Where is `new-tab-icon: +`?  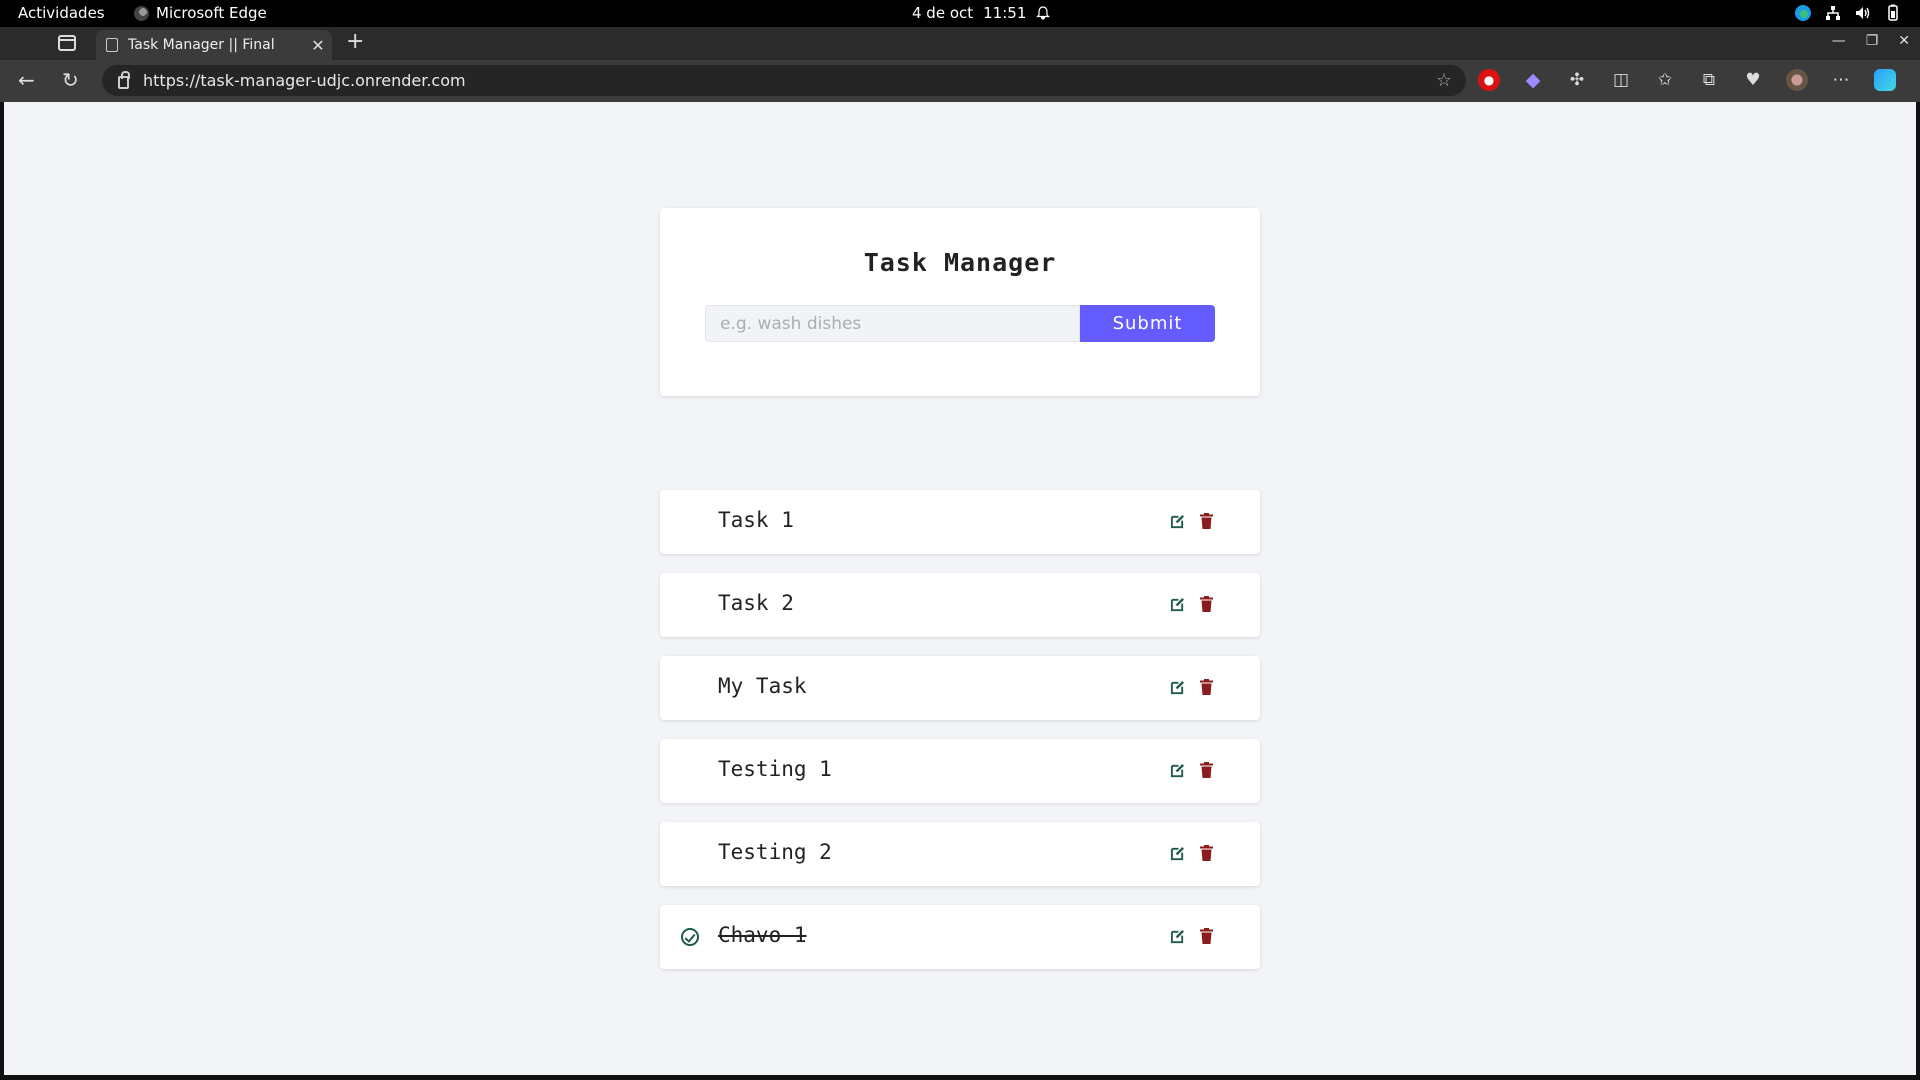 new-tab-icon: + is located at coordinates (355, 42).